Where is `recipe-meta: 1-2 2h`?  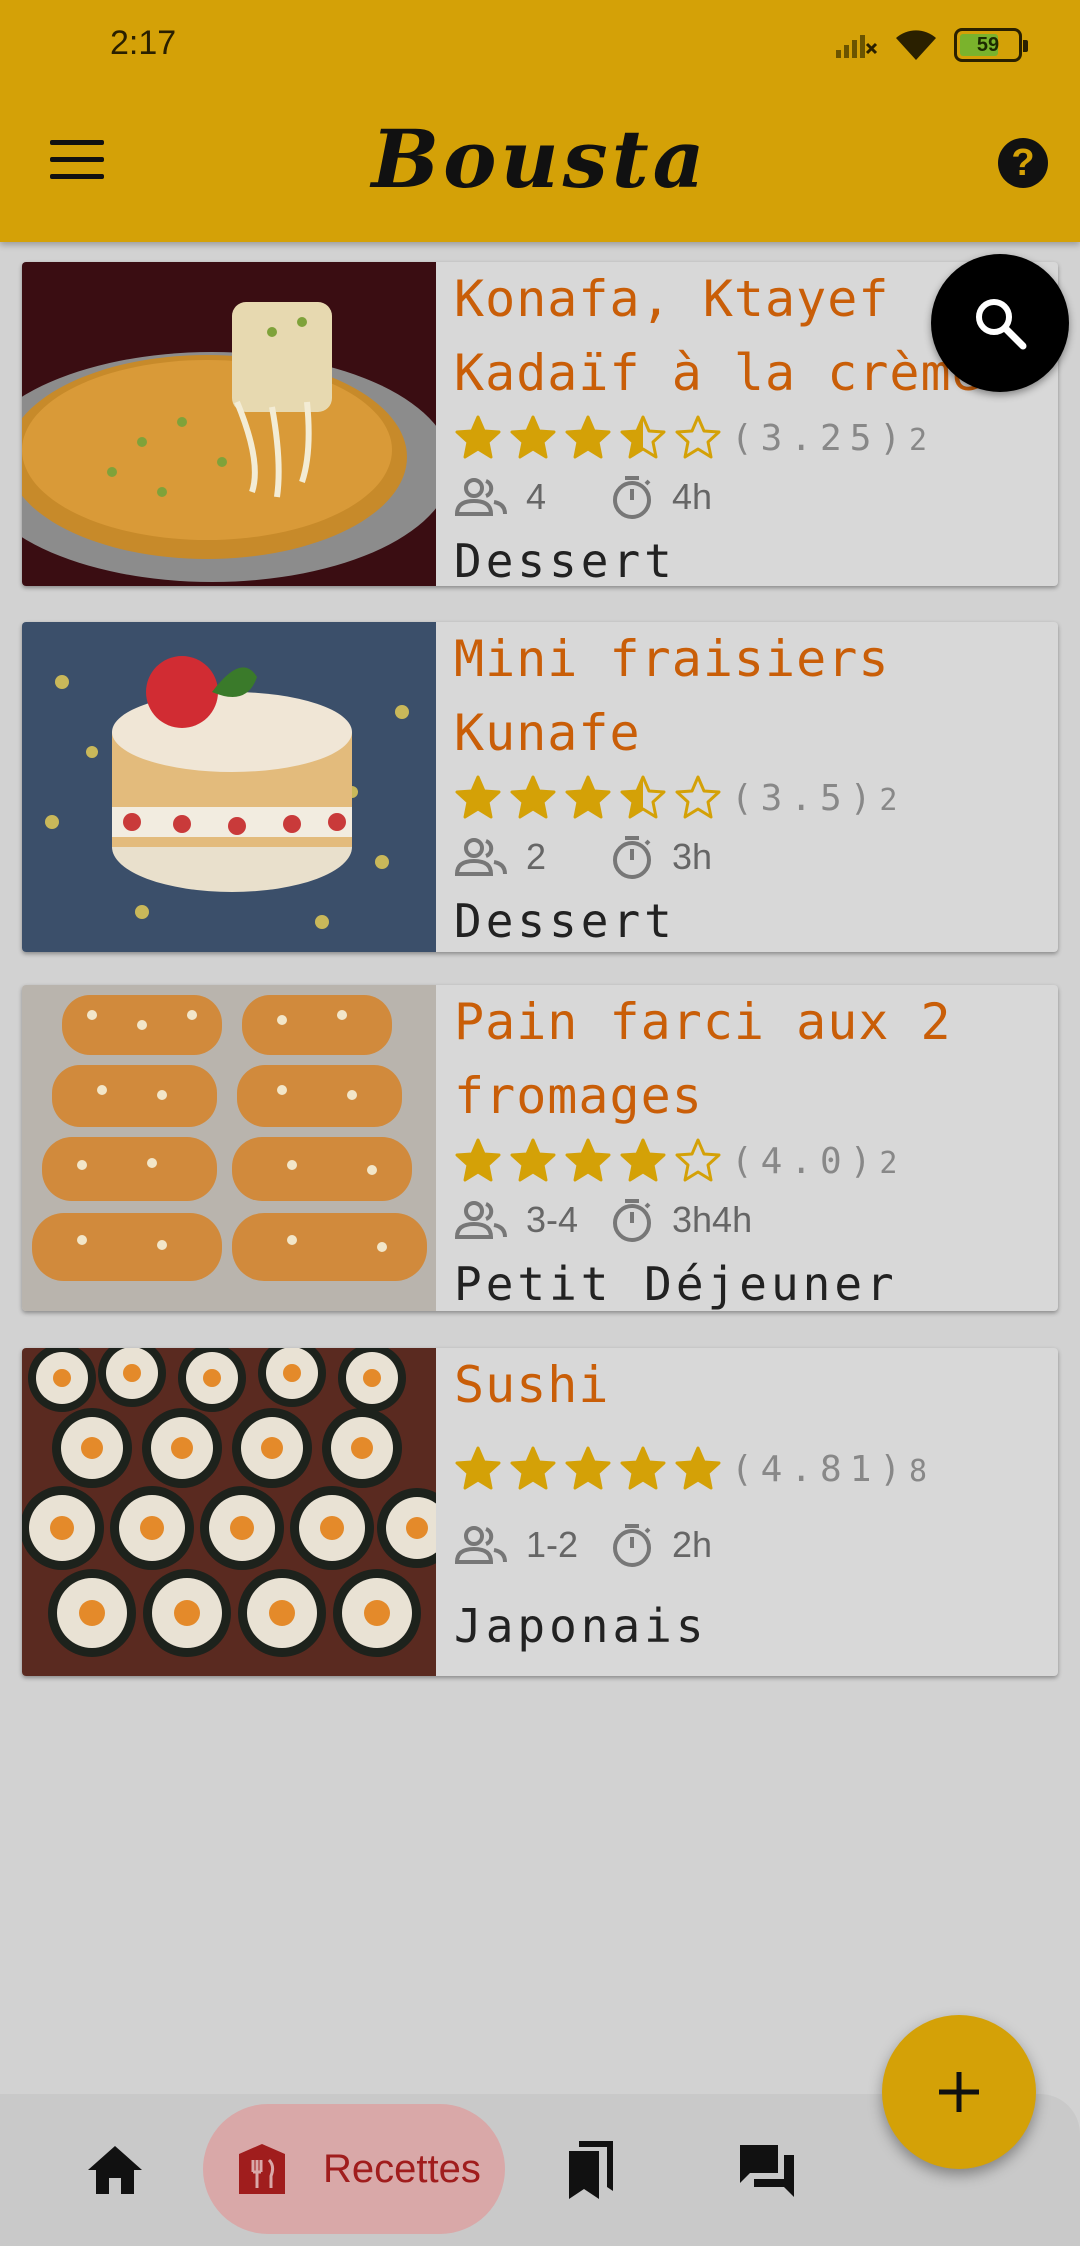
recipe-meta: 1-2 2h is located at coordinates (751, 1545).